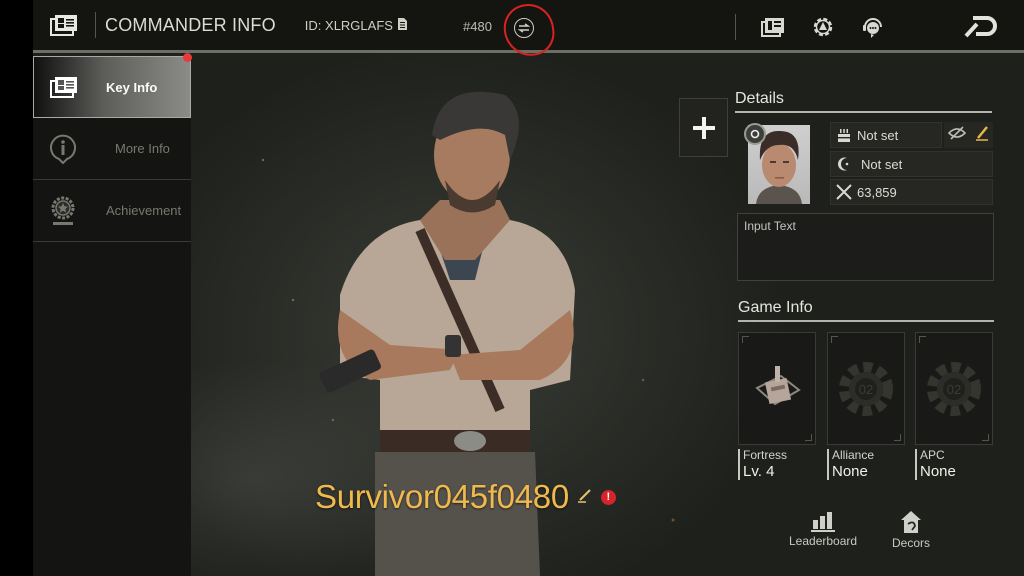 This screenshot has width=1024, height=576. What do you see at coordinates (142, 148) in the screenshot?
I see `tab-label: More Info` at bounding box center [142, 148].